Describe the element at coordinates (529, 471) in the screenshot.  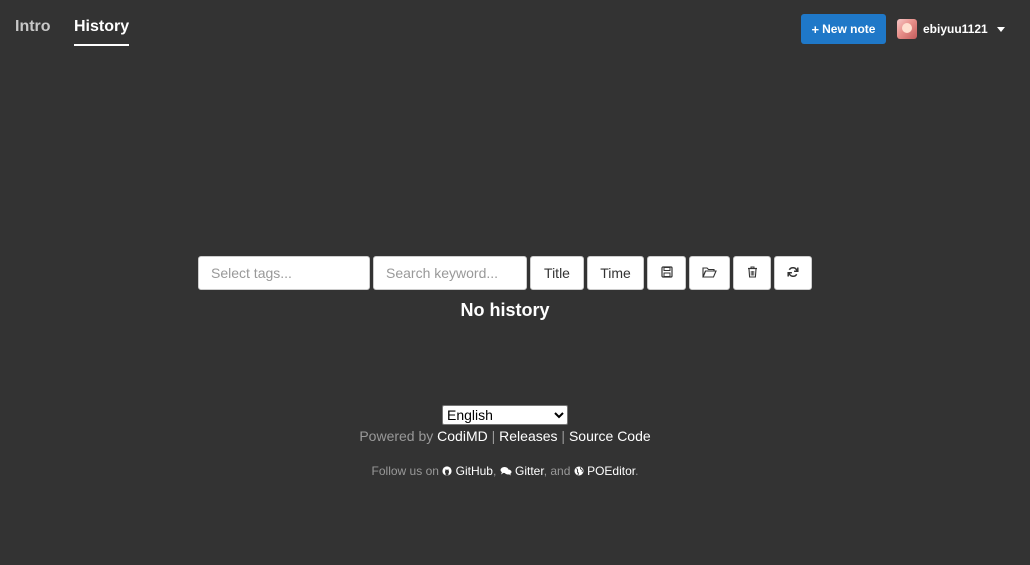
I see `gitter-label: Gitter` at that location.